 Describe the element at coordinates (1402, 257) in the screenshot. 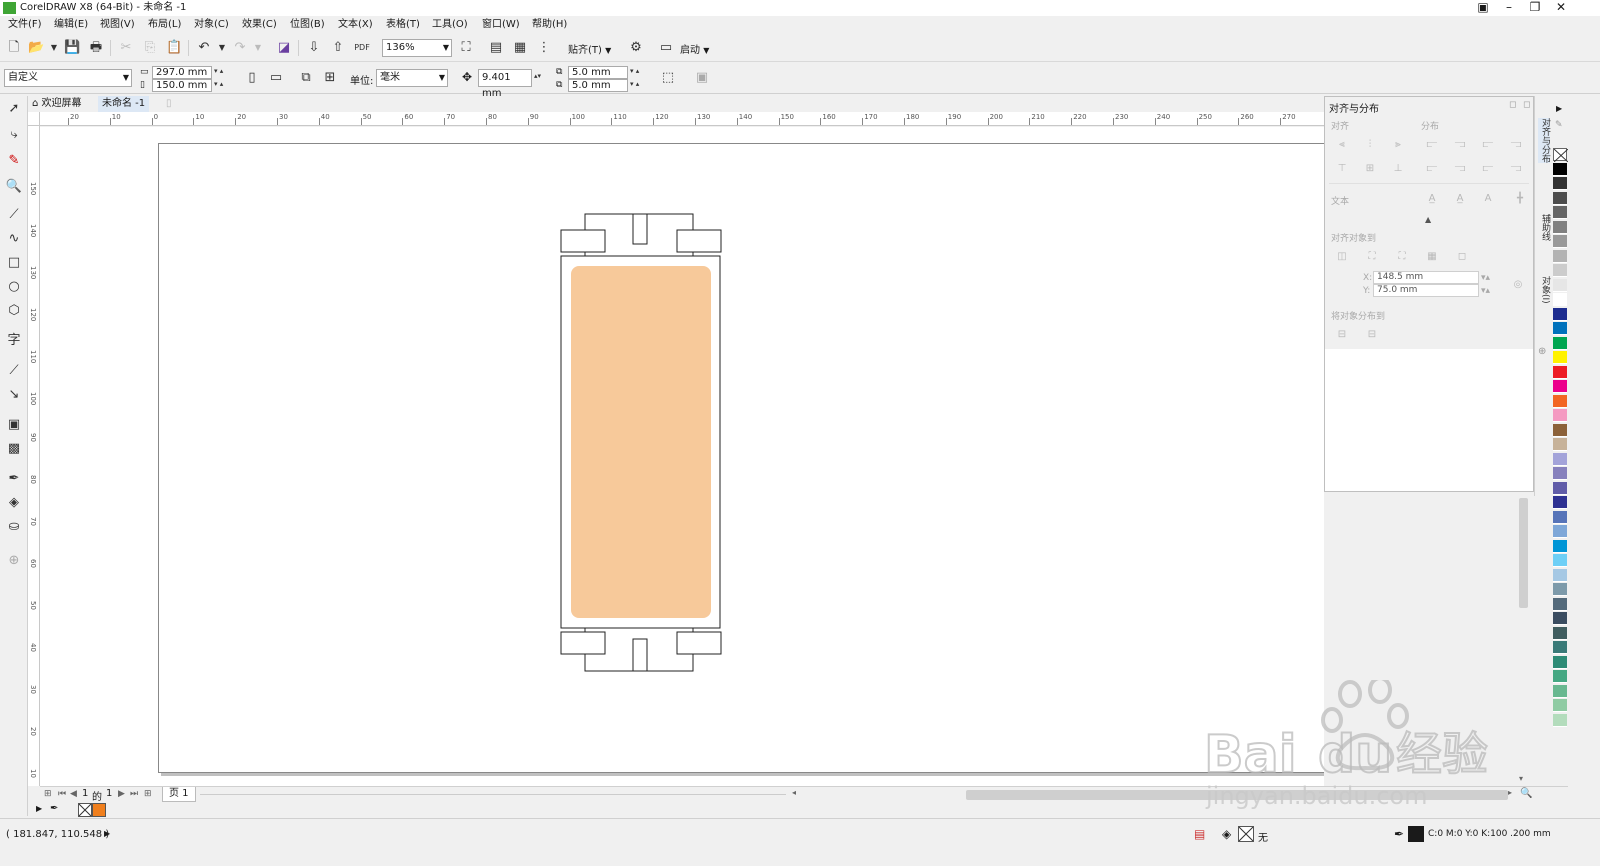

I see `align-to-page-center-icon: ⛶` at that location.